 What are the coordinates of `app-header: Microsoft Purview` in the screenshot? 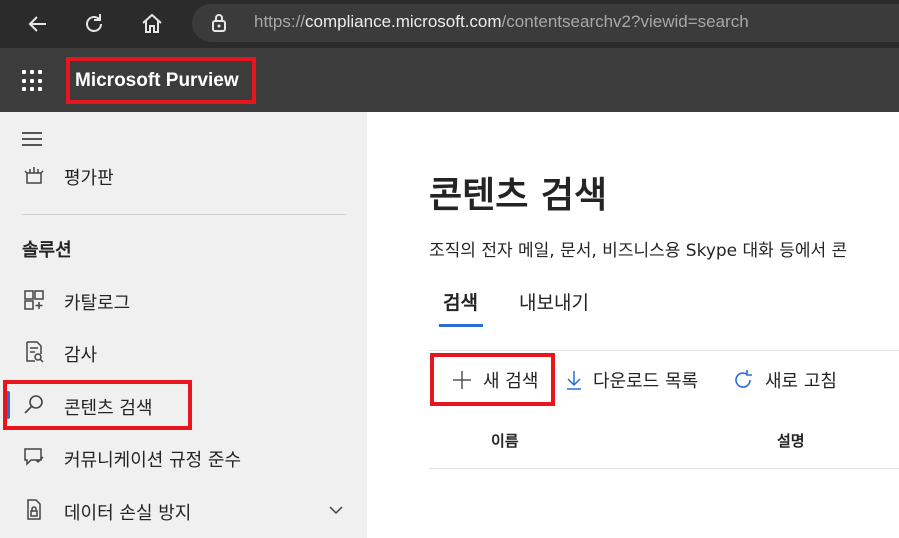 It's located at (449, 80).